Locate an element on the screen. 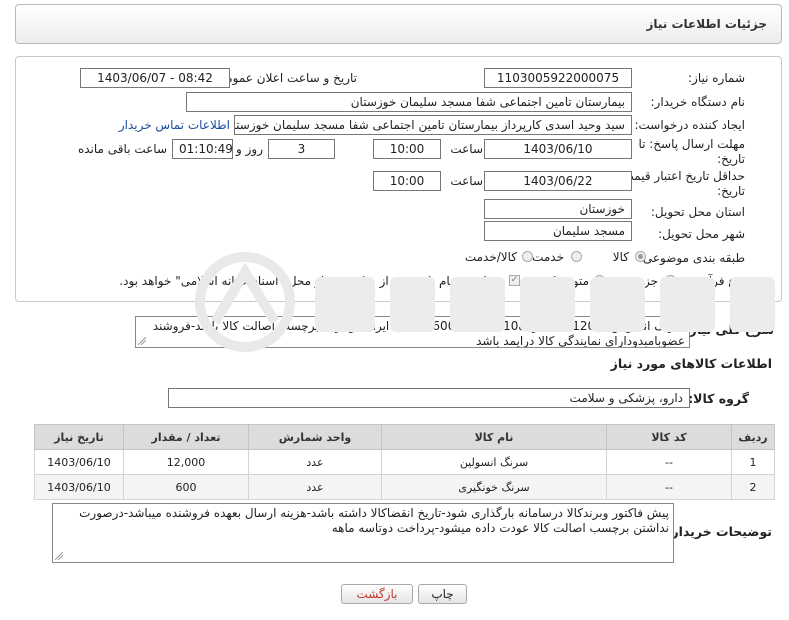 The height and width of the screenshot is (620, 789). category-radio-goods is located at coordinates (640, 256).